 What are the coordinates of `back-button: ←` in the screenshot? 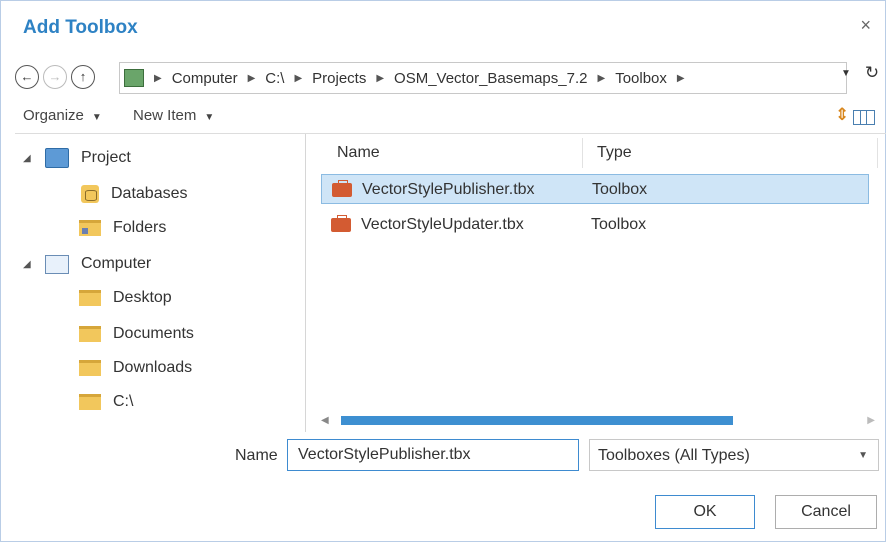 It's located at (27, 77).